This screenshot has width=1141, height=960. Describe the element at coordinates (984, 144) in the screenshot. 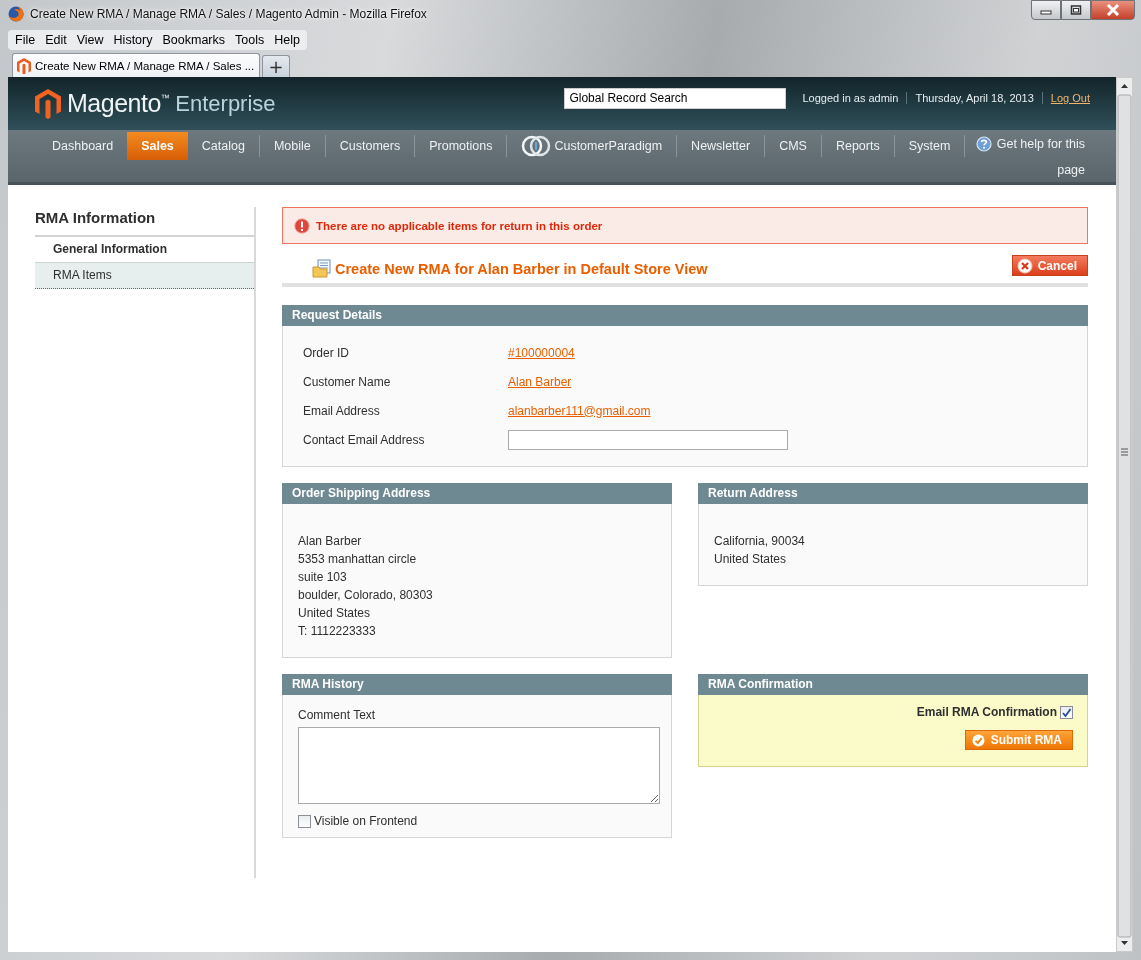

I see `help-icon` at that location.